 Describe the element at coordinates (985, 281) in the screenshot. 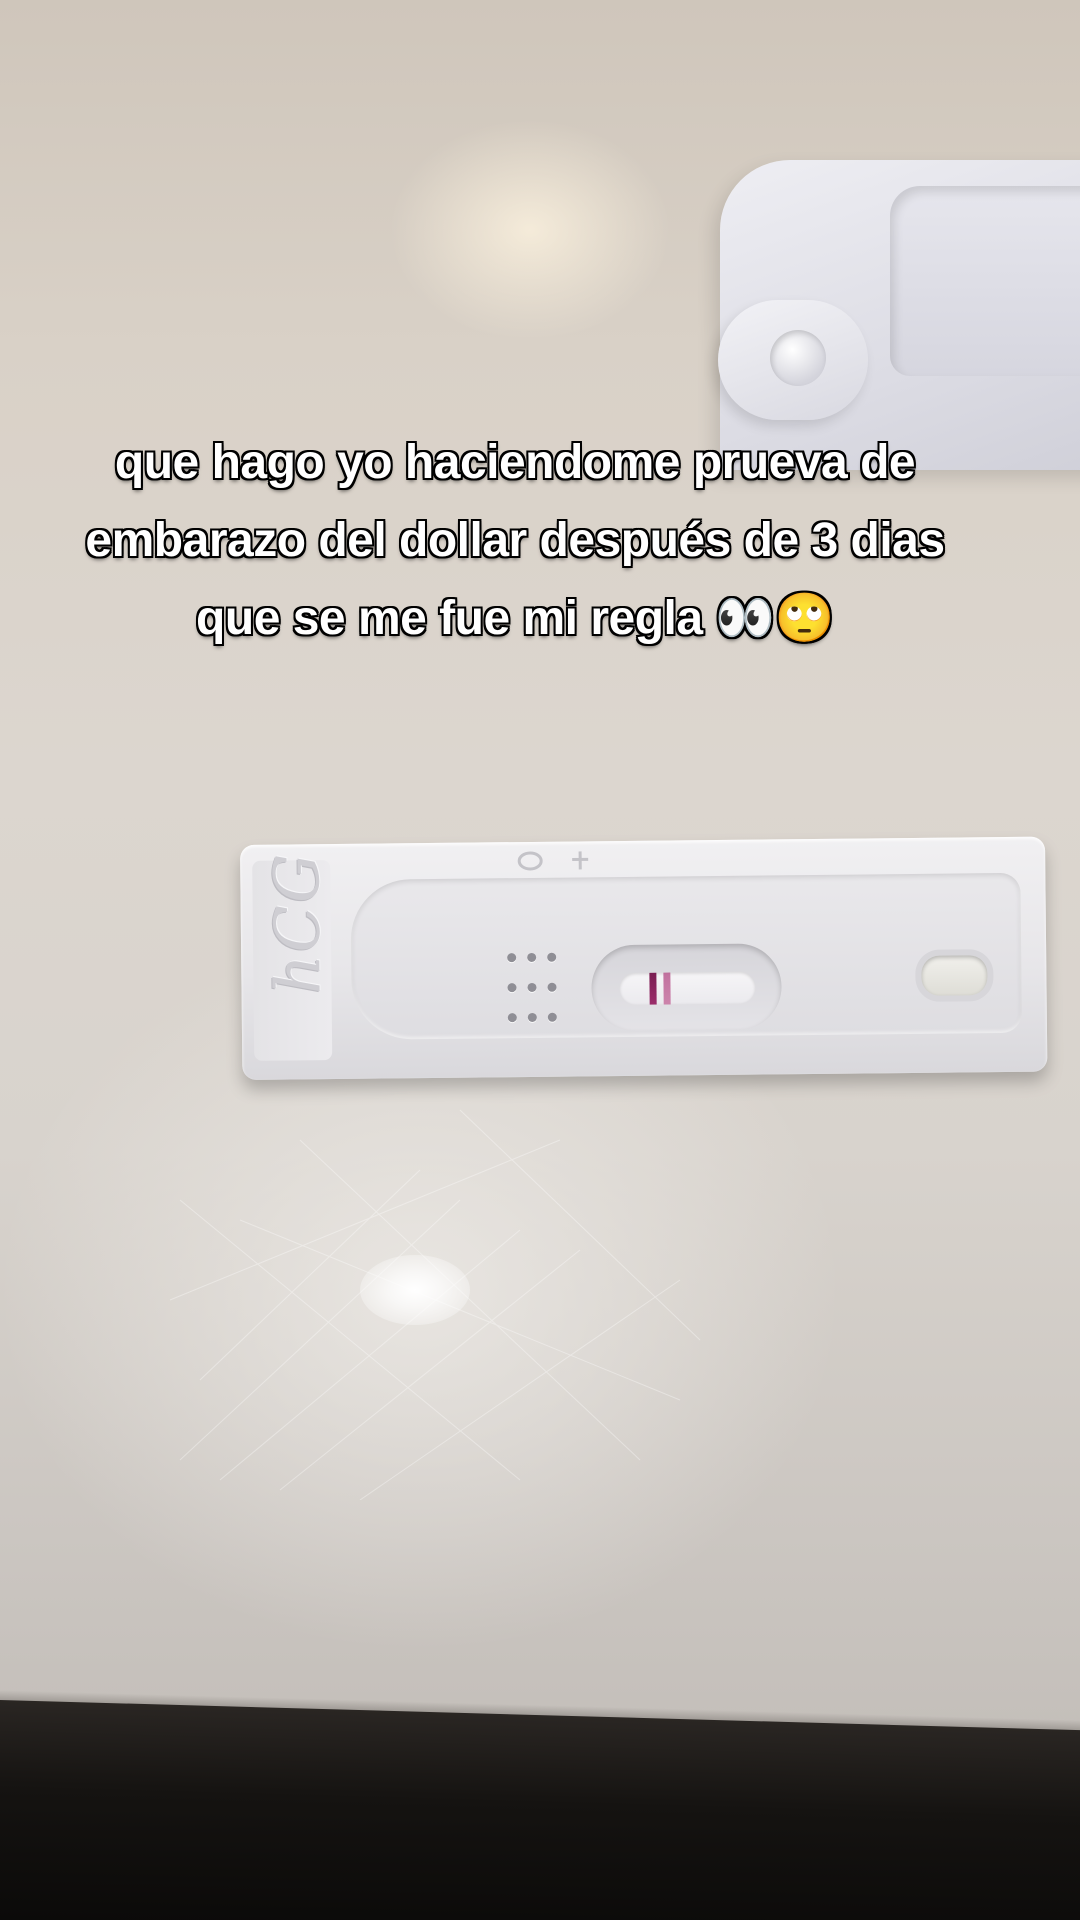

I see `tray-well` at that location.